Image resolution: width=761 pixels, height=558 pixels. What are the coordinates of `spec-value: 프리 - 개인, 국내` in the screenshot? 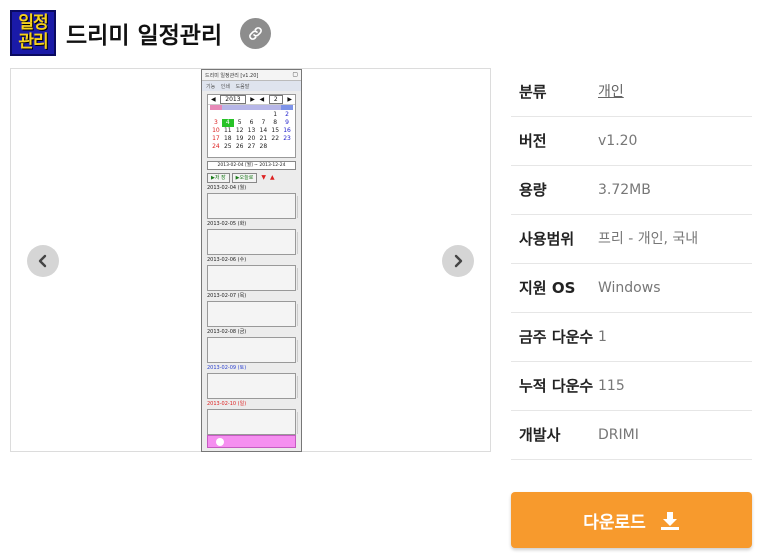 It's located at (648, 239).